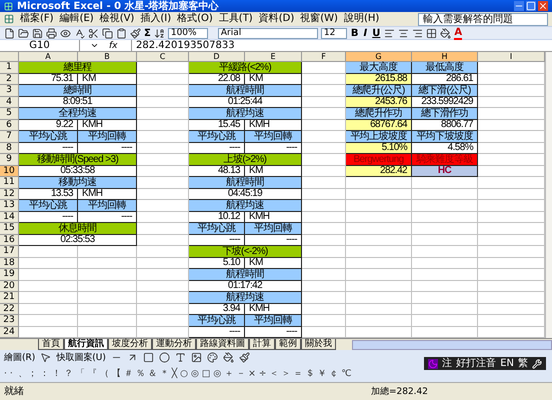  What do you see at coordinates (228, 357) in the screenshot?
I see `fill-color-icon` at bounding box center [228, 357].